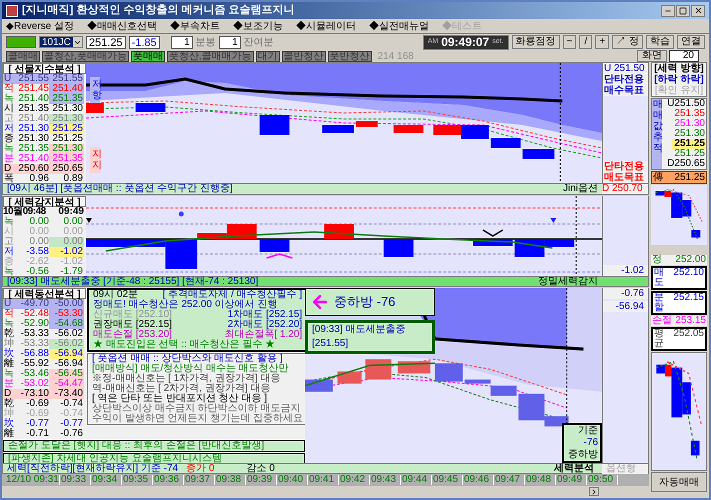  What do you see at coordinates (39, 179) in the screenshot?
I see `table-cell-text: 0.96` at bounding box center [39, 179].